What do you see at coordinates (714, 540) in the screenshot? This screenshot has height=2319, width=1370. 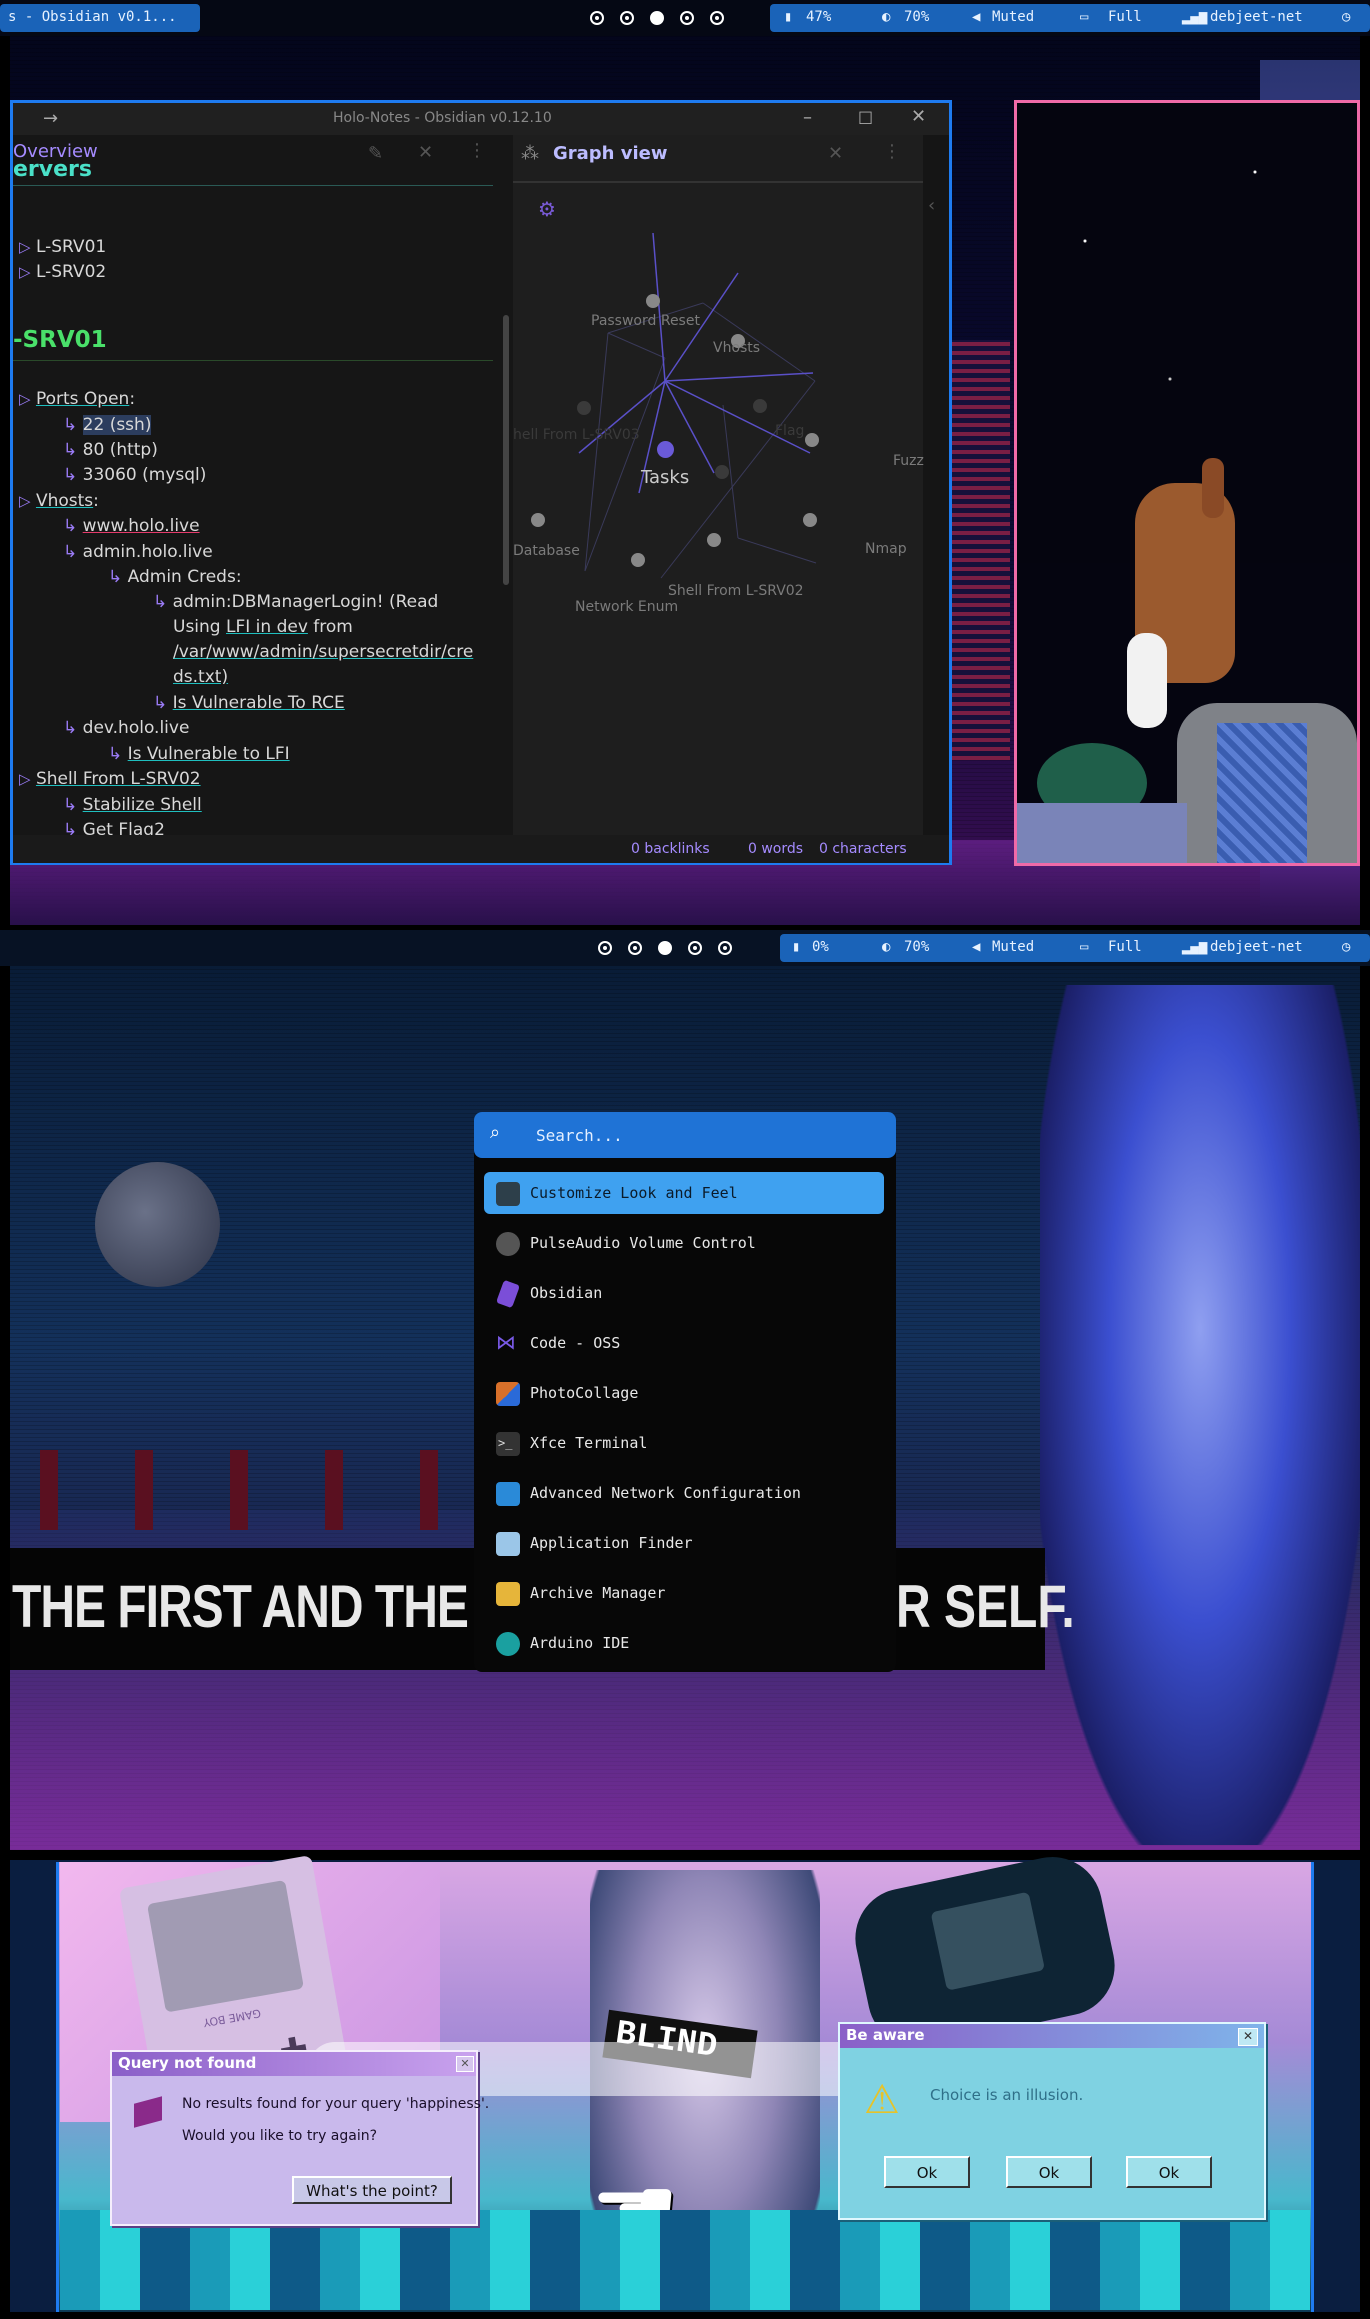 I see `node-shell-srv02` at bounding box center [714, 540].